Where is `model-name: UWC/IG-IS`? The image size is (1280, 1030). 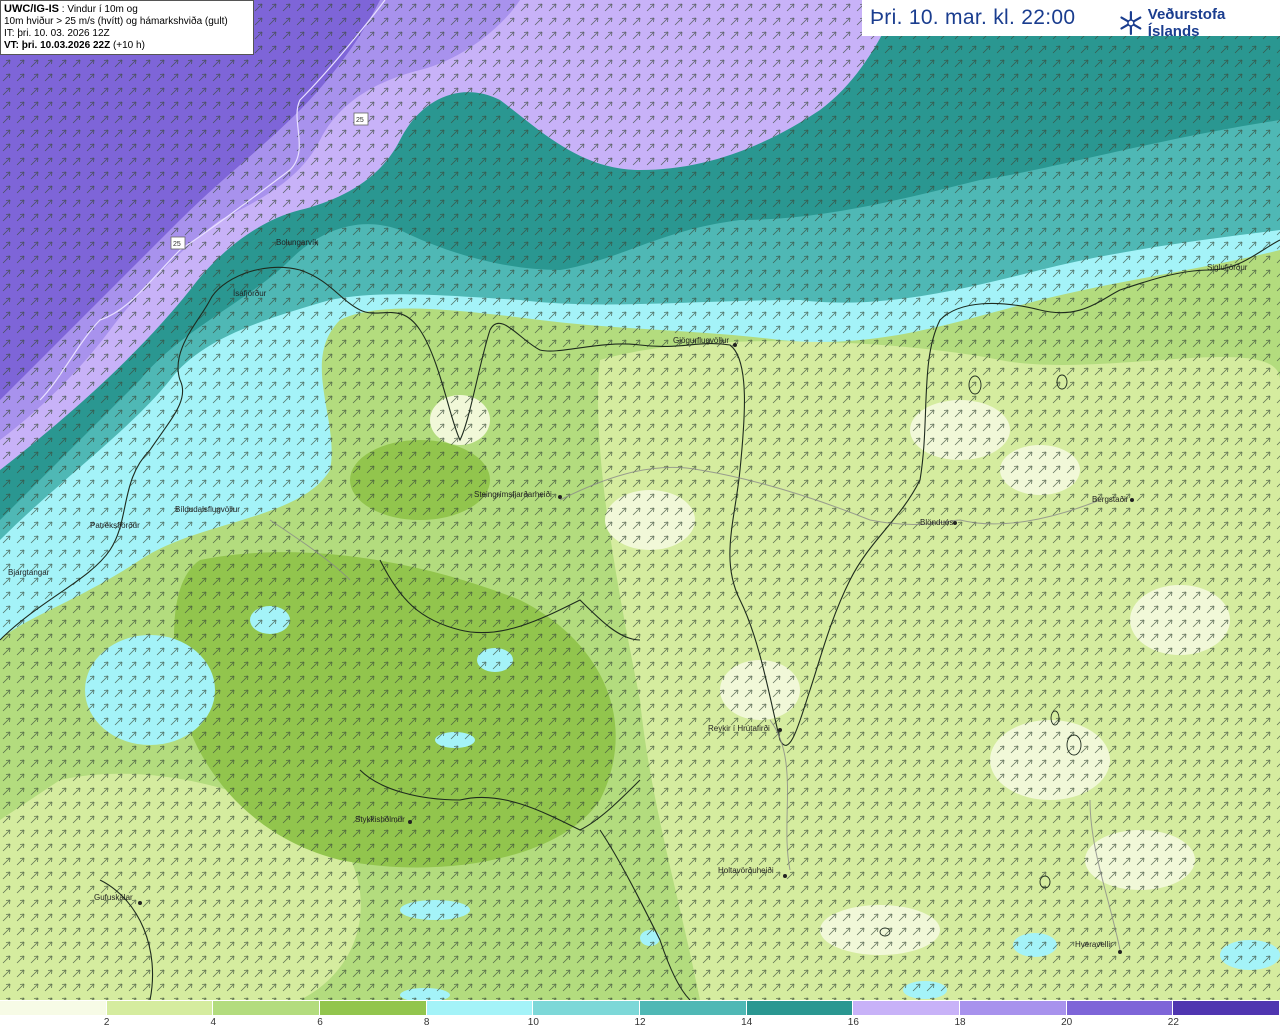 model-name: UWC/IG-IS is located at coordinates (31, 9).